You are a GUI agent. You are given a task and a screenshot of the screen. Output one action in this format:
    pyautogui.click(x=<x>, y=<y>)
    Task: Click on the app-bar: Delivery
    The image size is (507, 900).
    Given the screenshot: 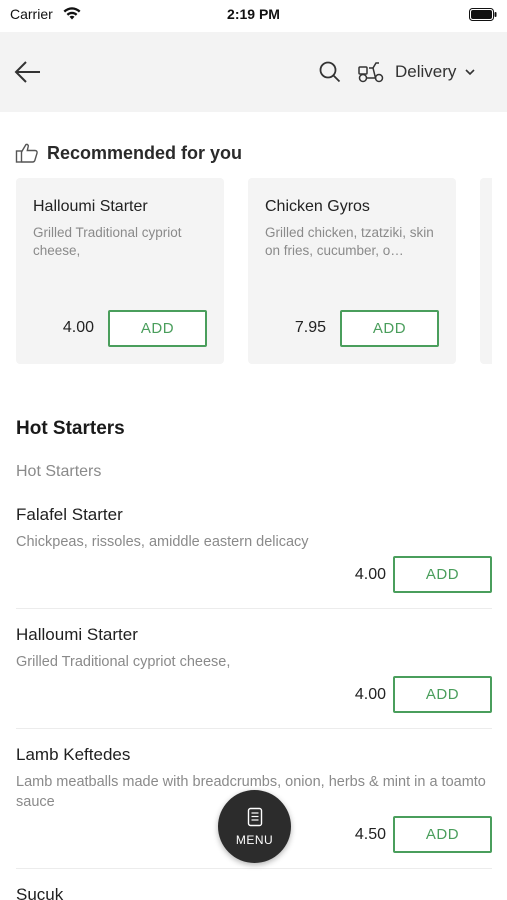 What is the action you would take?
    pyautogui.click(x=253, y=72)
    